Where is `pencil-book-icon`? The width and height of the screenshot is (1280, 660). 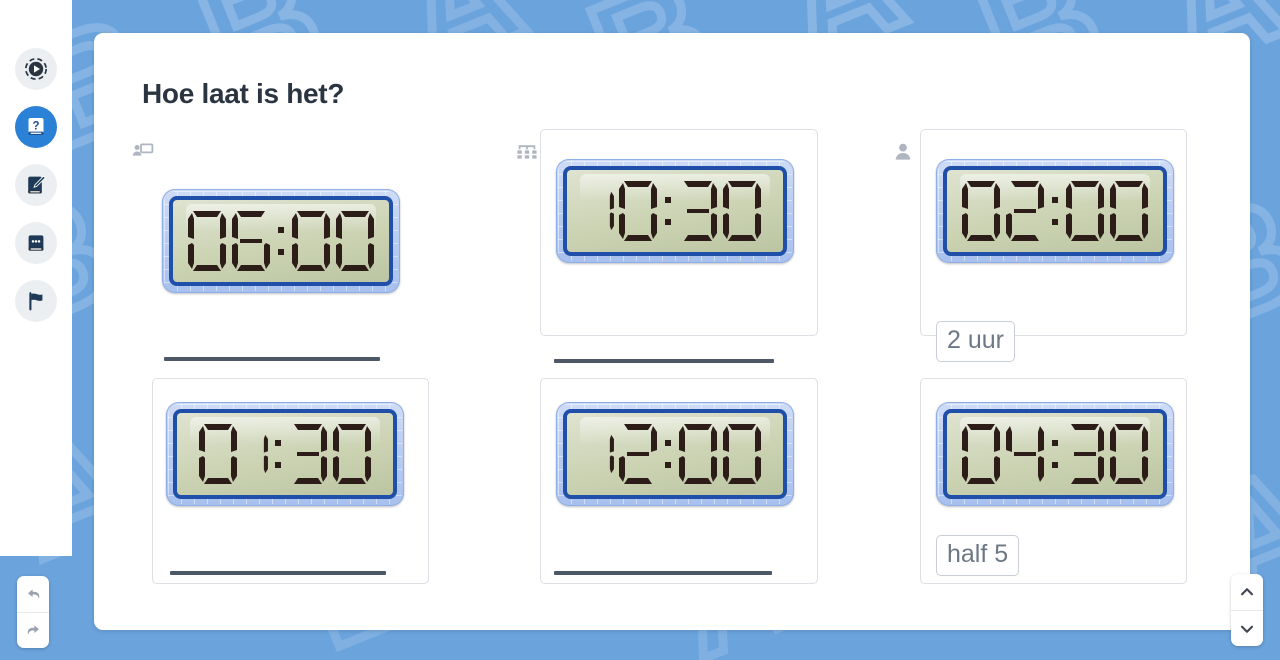
pencil-book-icon is located at coordinates (36, 185).